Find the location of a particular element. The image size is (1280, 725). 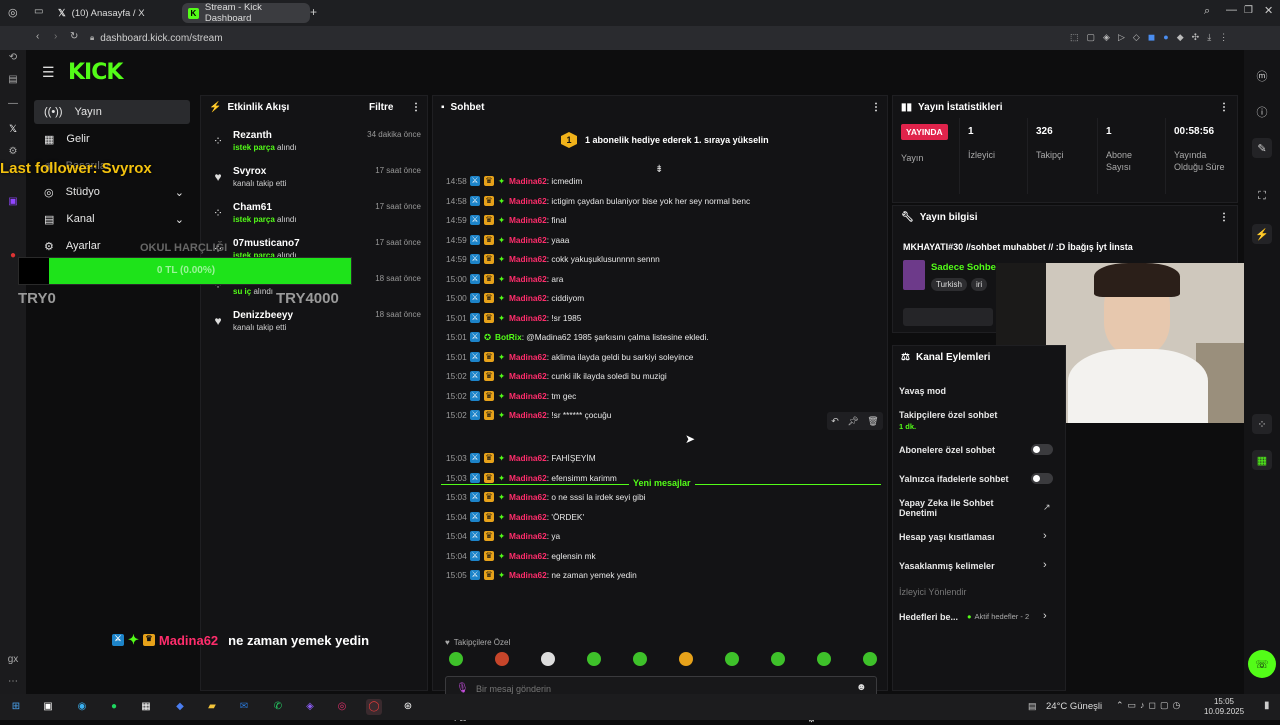

sidebar-item-yayin: ((•)) Yayın is located at coordinates (112, 112).